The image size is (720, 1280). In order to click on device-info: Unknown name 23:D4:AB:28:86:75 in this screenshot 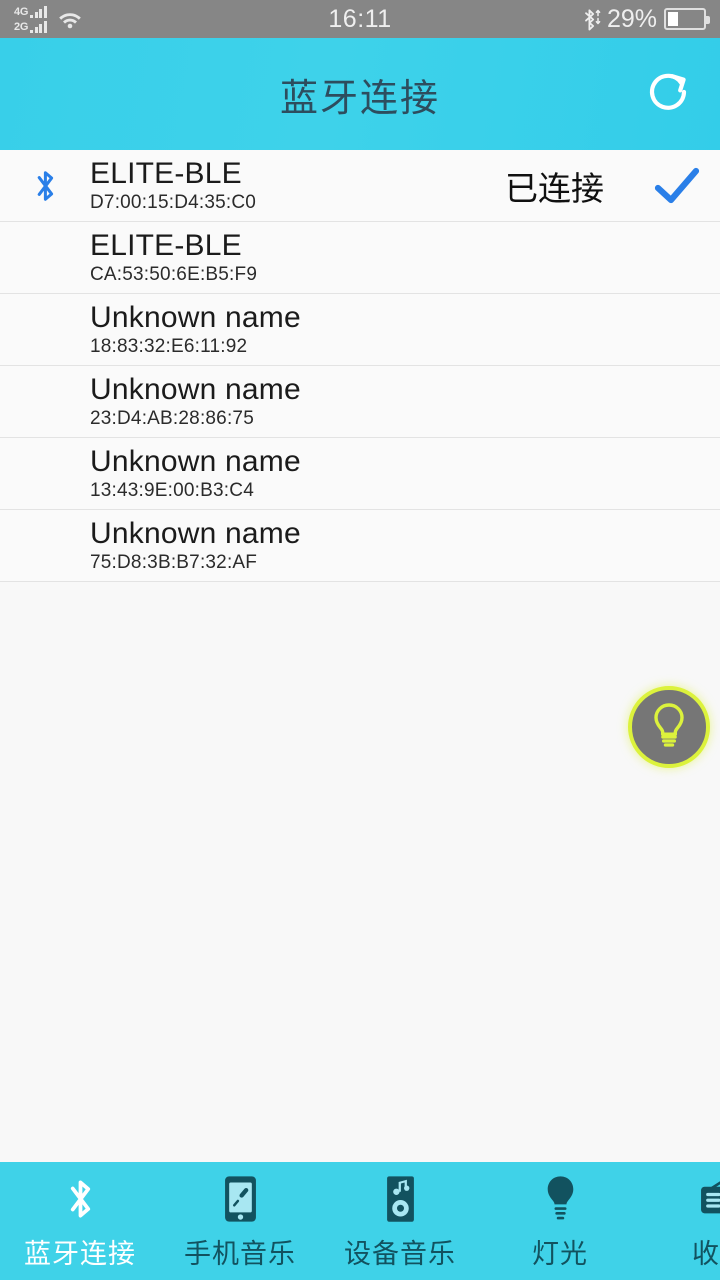, I will do `click(362, 401)`.